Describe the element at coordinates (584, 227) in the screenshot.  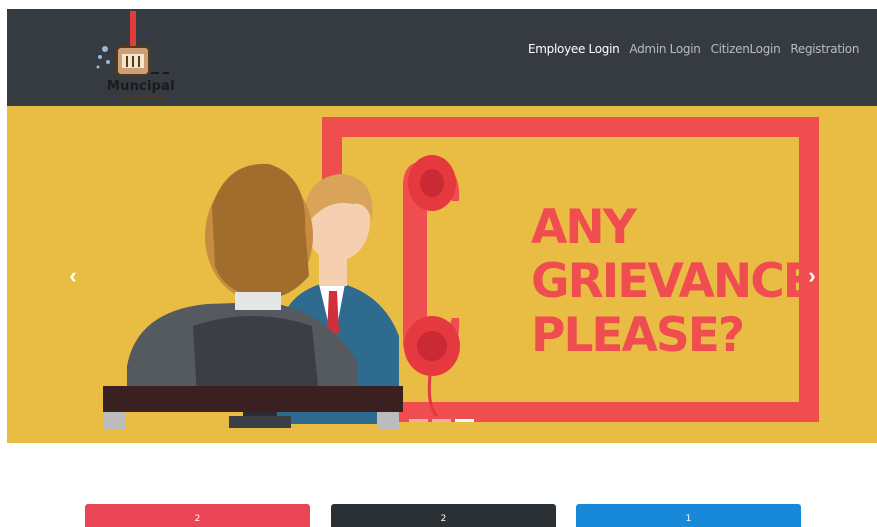
I see `headline-line-1: ANY` at that location.